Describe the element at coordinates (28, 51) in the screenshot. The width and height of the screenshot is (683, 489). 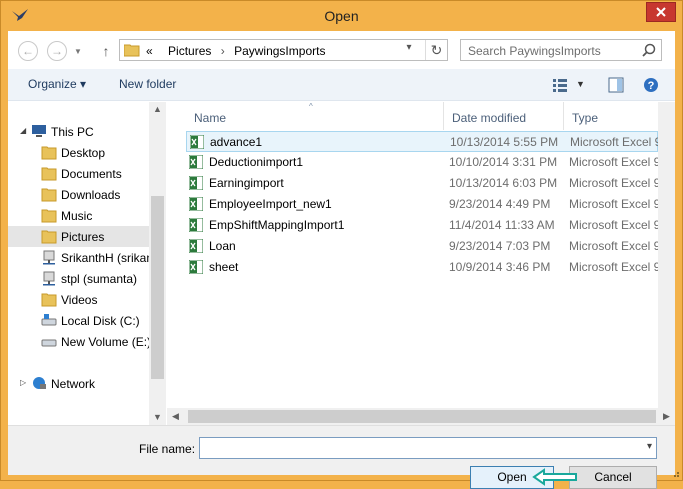
I see `back-button: ←` at that location.